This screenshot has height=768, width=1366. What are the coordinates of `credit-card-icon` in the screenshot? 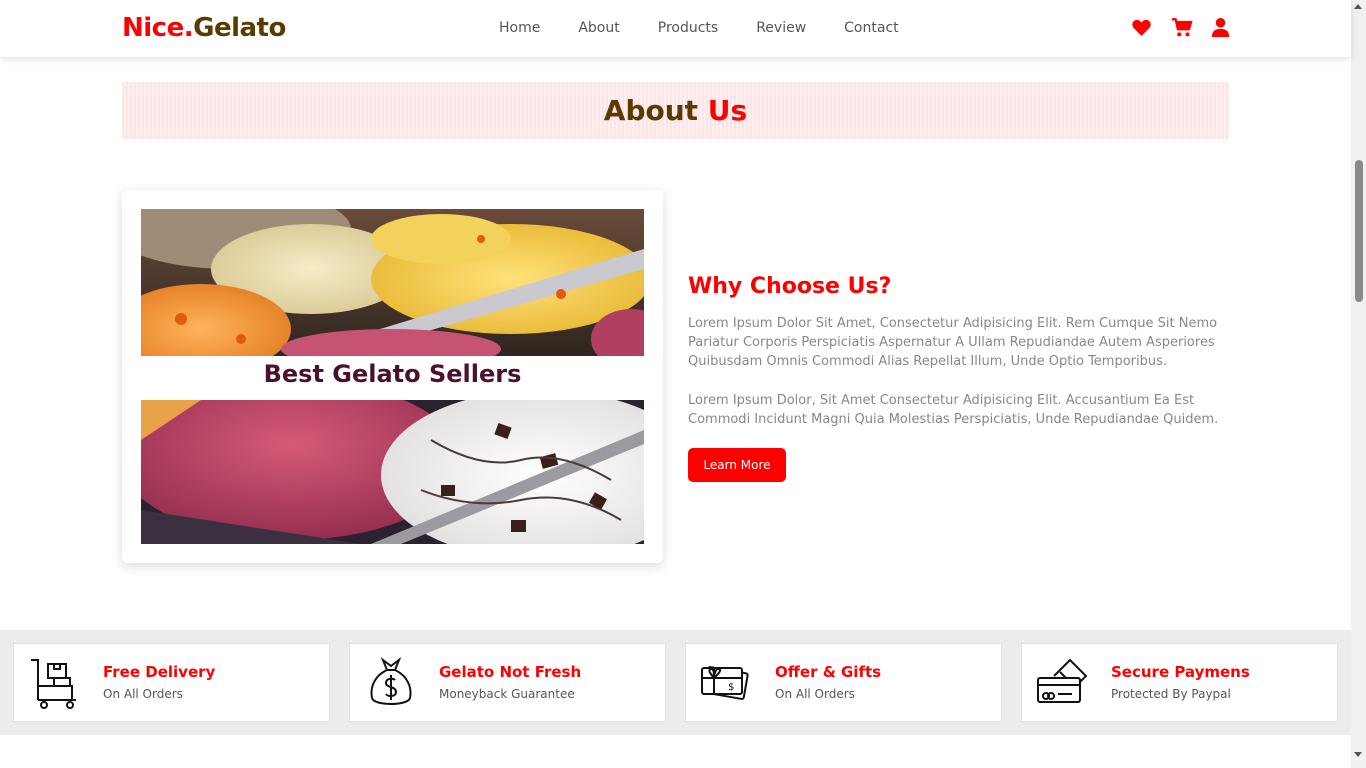 It's located at (1063, 683).